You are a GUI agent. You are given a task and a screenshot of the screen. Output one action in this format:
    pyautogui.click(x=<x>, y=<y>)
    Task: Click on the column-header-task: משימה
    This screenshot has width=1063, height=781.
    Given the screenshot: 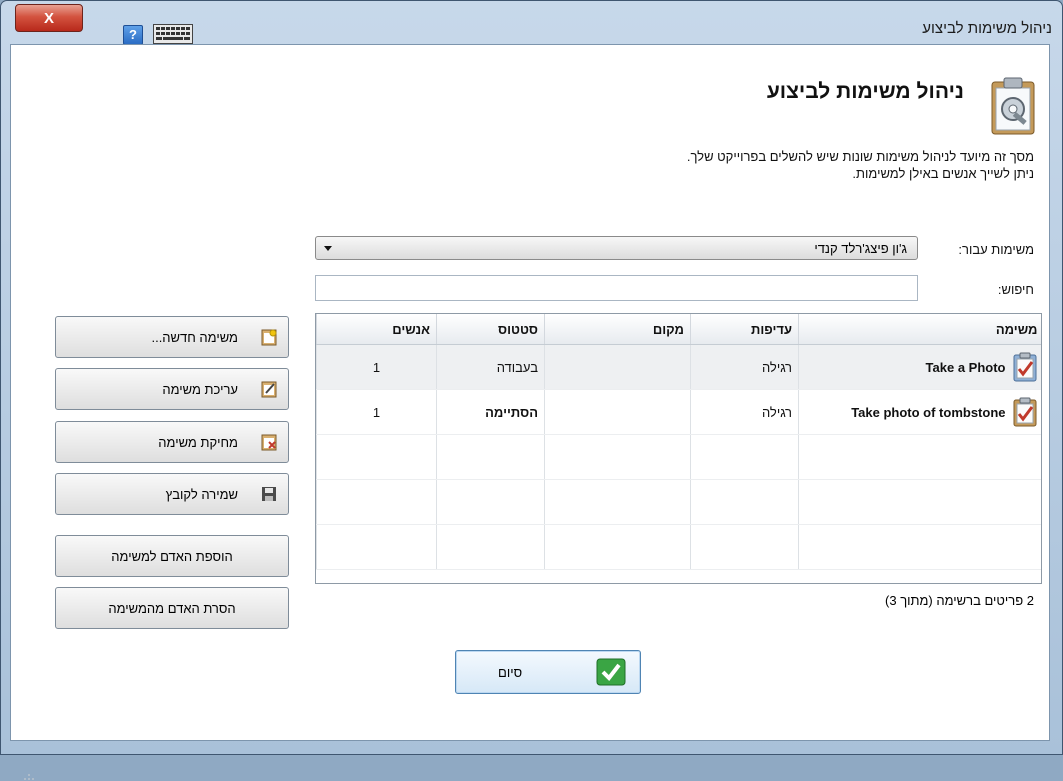 What is the action you would take?
    pyautogui.click(x=919, y=329)
    